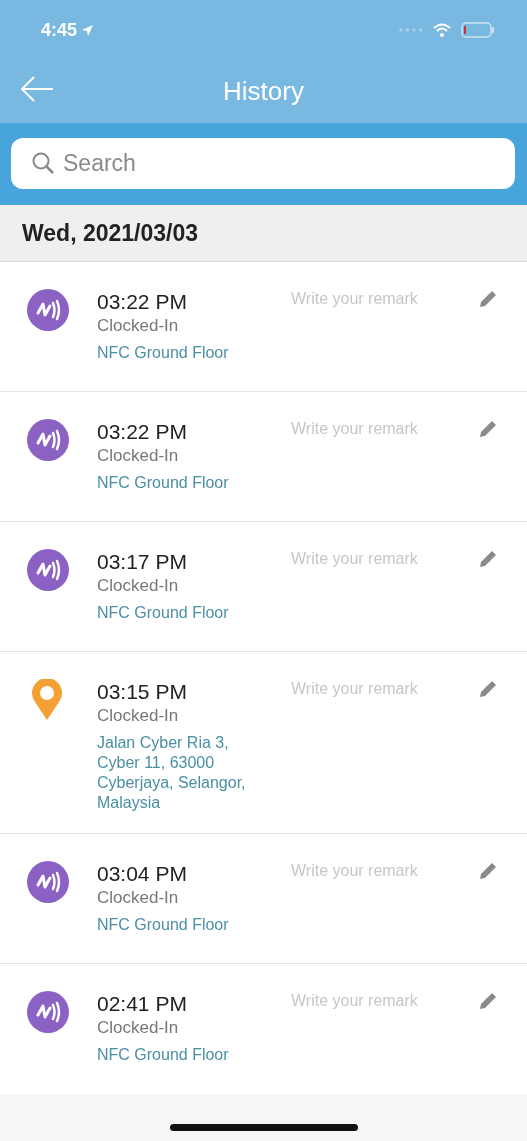  I want to click on record-time: 03:04 PM, so click(142, 874).